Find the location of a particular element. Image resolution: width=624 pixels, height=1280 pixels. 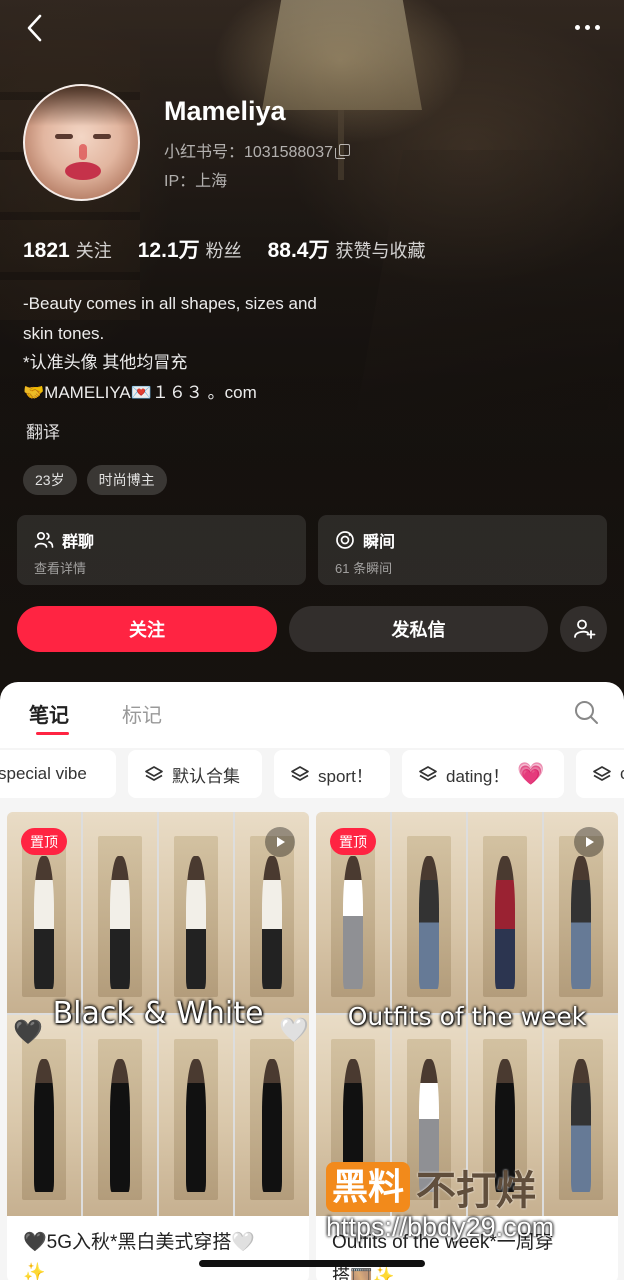

note-title: 🖤5G入秋*黑白美式穿搭🤍 is located at coordinates (139, 1242).